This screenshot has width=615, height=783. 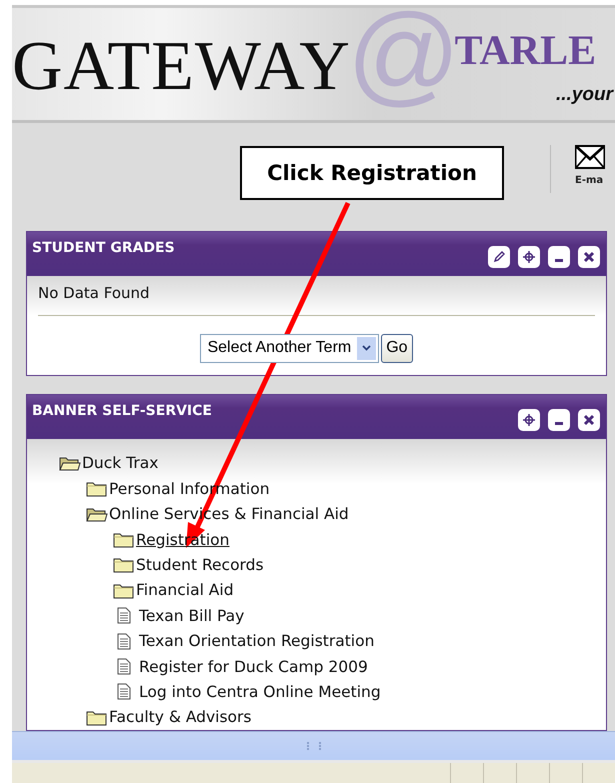 What do you see at coordinates (191, 615) in the screenshot?
I see `tree-link: Texan Bill Pay` at bounding box center [191, 615].